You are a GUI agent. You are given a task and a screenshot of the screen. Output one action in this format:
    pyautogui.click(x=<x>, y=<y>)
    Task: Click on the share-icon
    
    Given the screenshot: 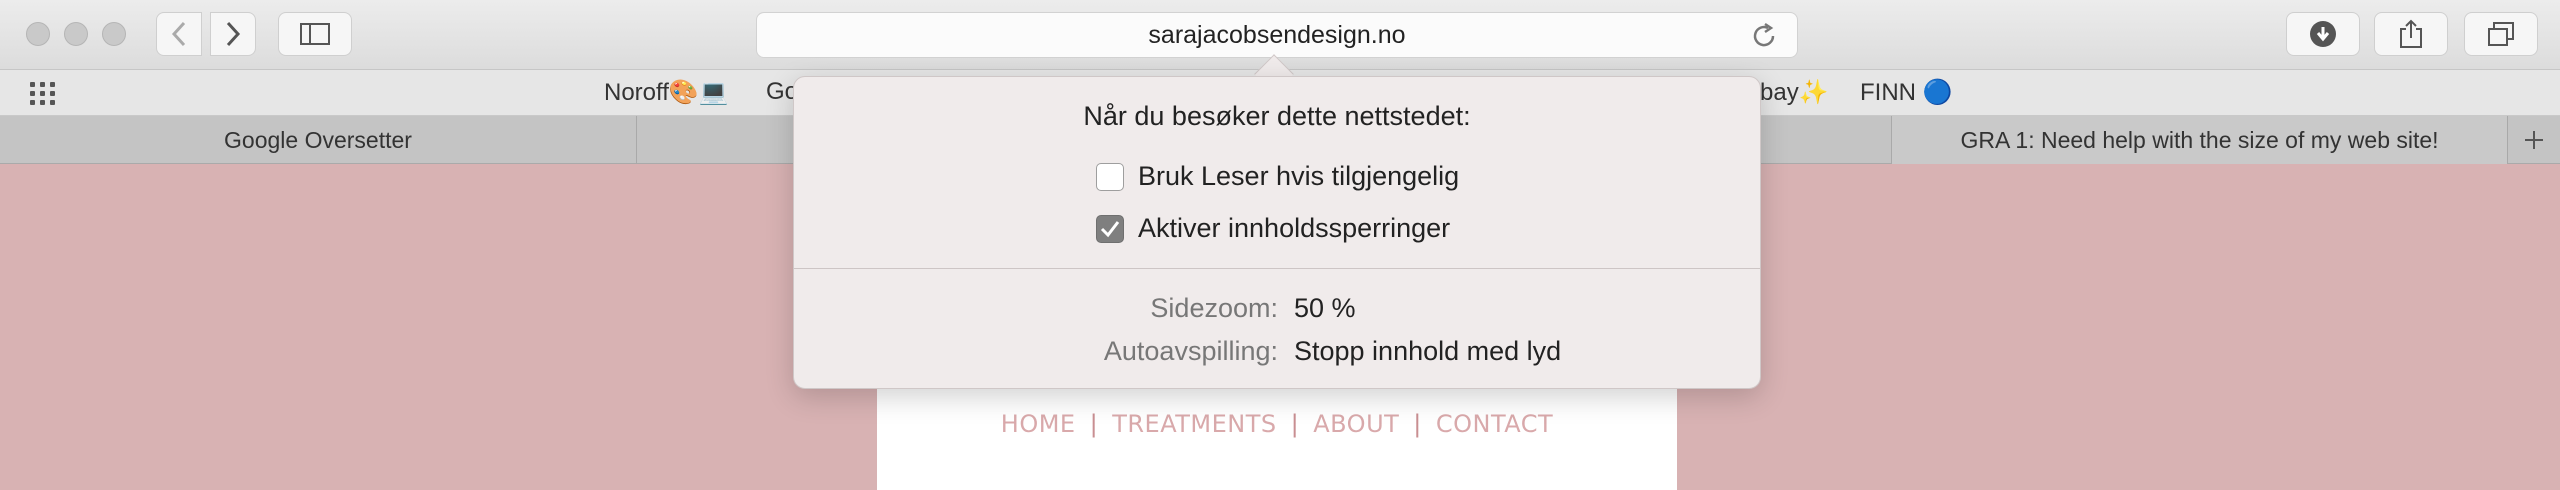 What is the action you would take?
    pyautogui.click(x=2411, y=33)
    